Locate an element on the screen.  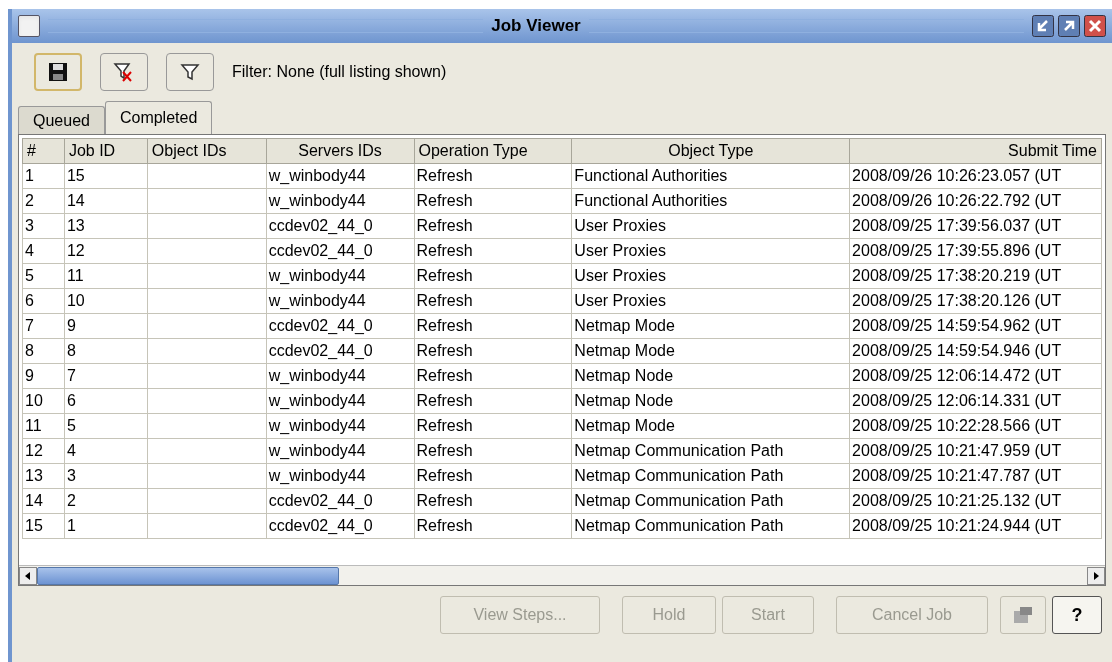
funnel-cross-icon is located at coordinates (124, 72).